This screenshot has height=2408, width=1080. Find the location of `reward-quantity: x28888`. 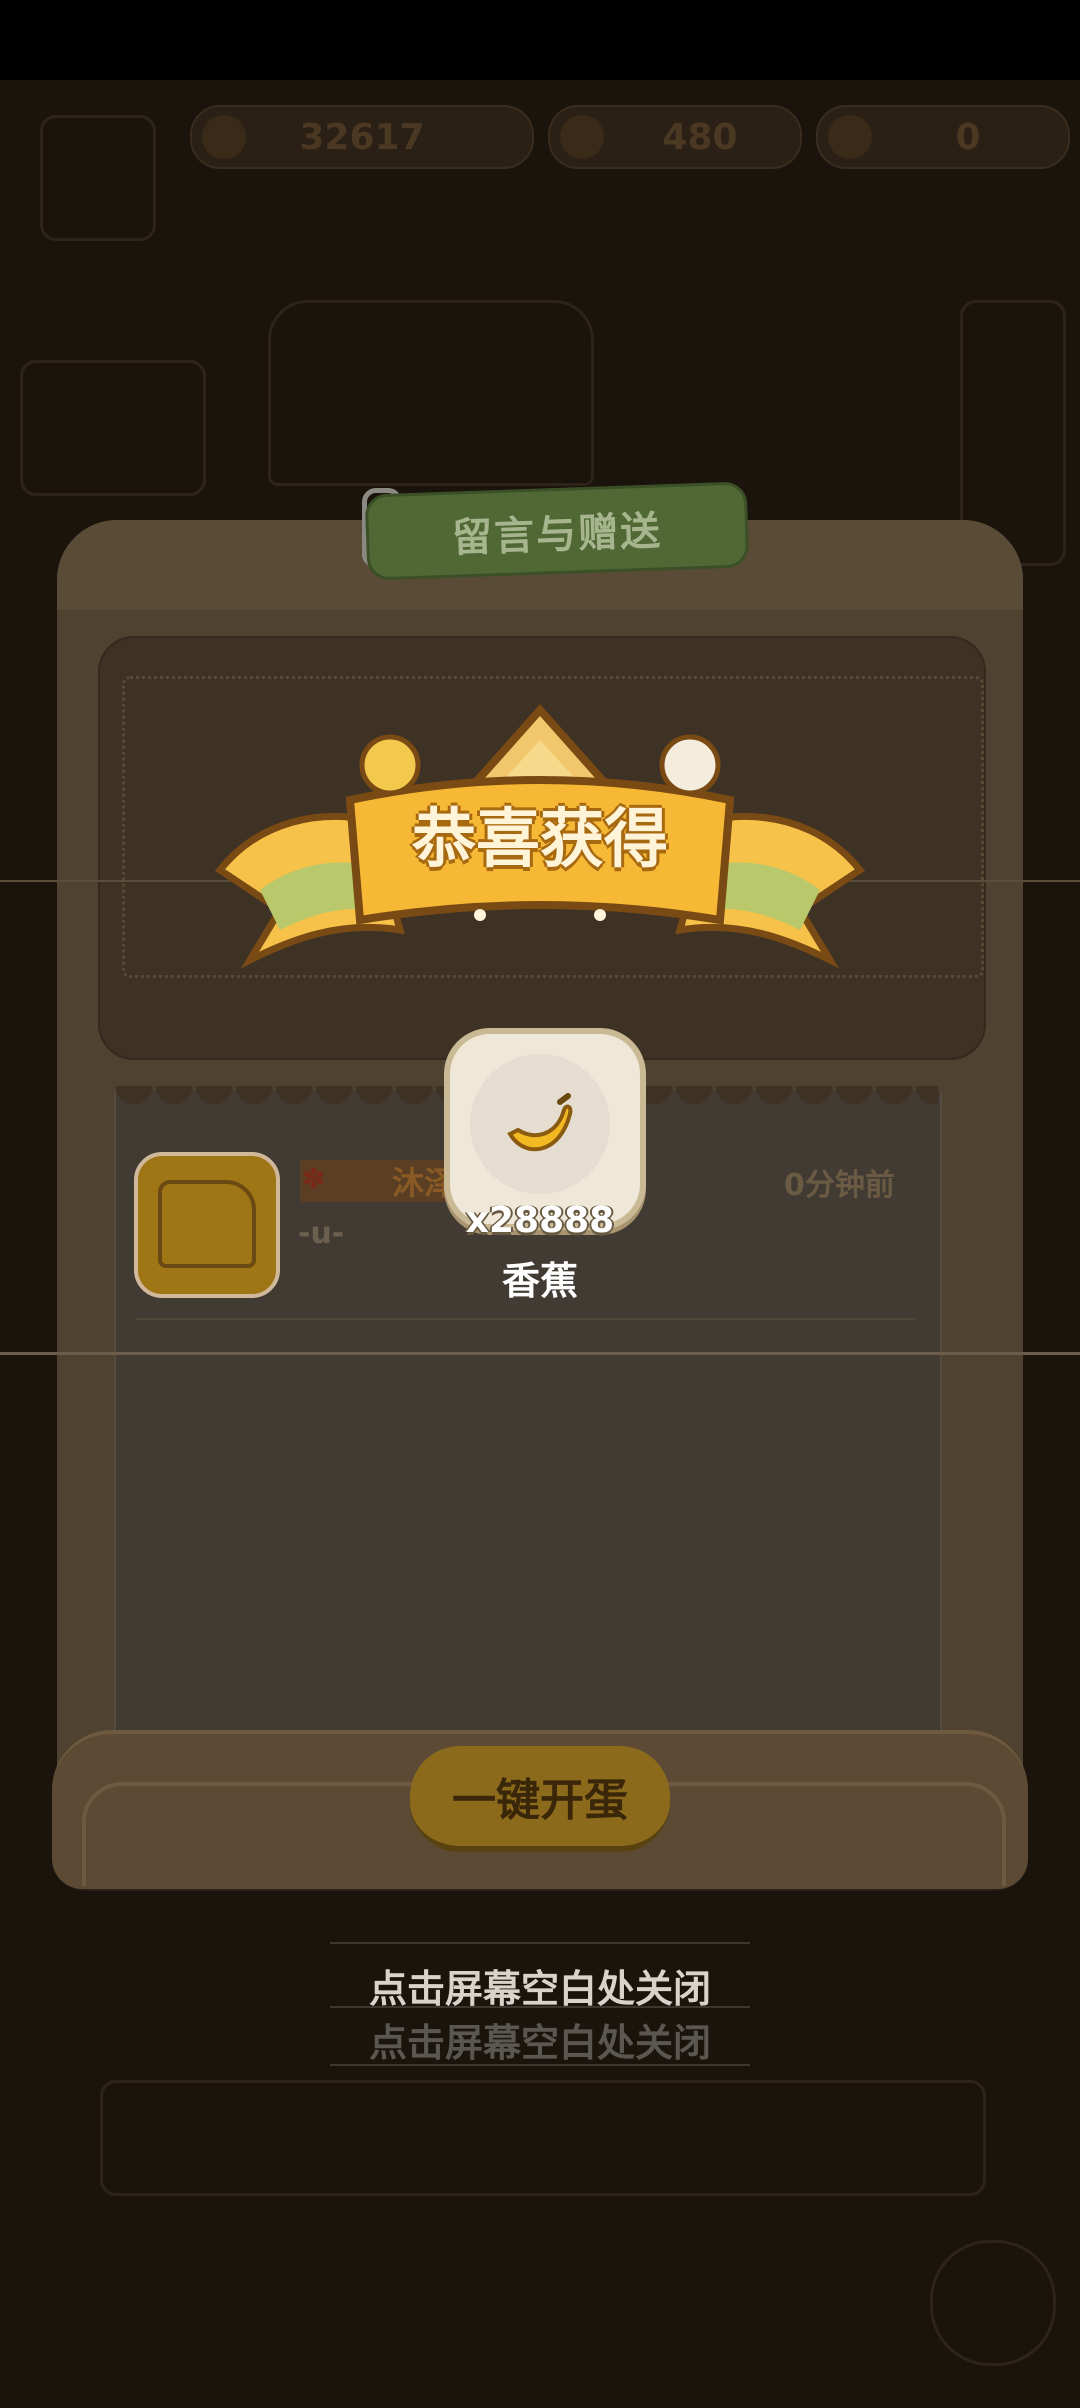

reward-quantity: x28888 is located at coordinates (540, 1220).